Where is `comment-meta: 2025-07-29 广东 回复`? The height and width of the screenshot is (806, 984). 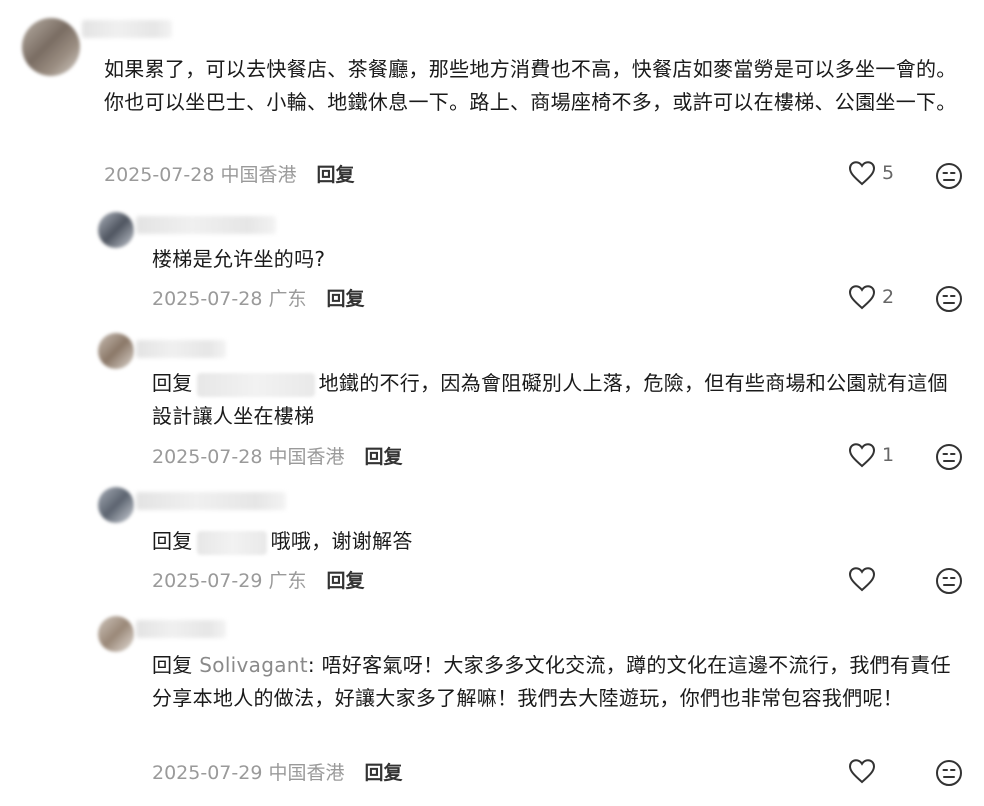
comment-meta: 2025-07-29 广东 回复 is located at coordinates (258, 579).